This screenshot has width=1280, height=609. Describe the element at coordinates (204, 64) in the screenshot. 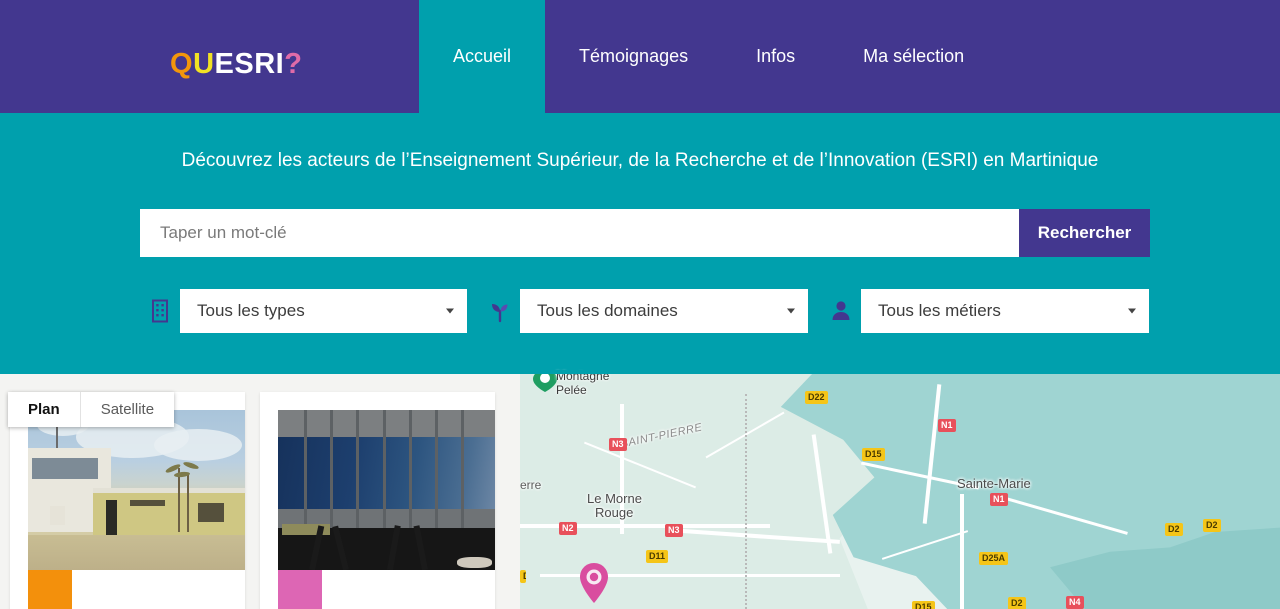

I see `logo-letter-u: U` at that location.